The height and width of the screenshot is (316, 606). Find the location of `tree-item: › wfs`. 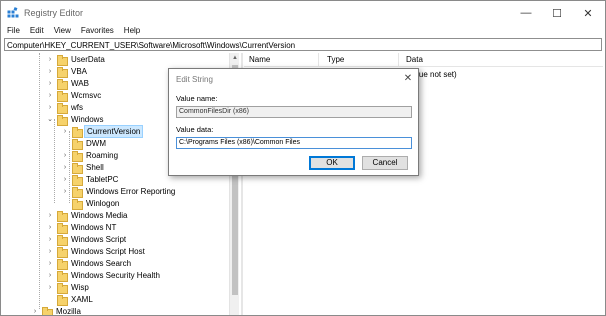

tree-item: › wfs is located at coordinates (65, 107).